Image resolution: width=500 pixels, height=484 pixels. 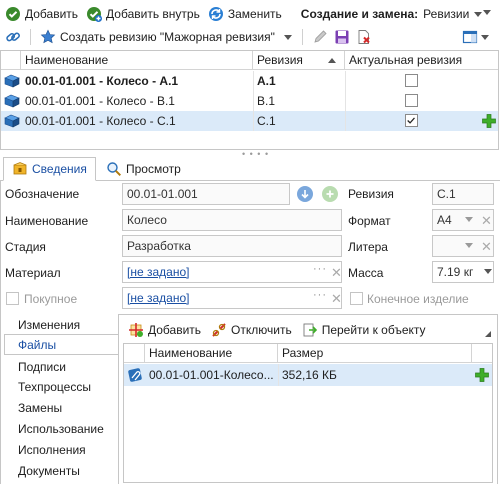 What do you see at coordinates (310, 330) in the screenshot?
I see `goto-object-icon` at bounding box center [310, 330].